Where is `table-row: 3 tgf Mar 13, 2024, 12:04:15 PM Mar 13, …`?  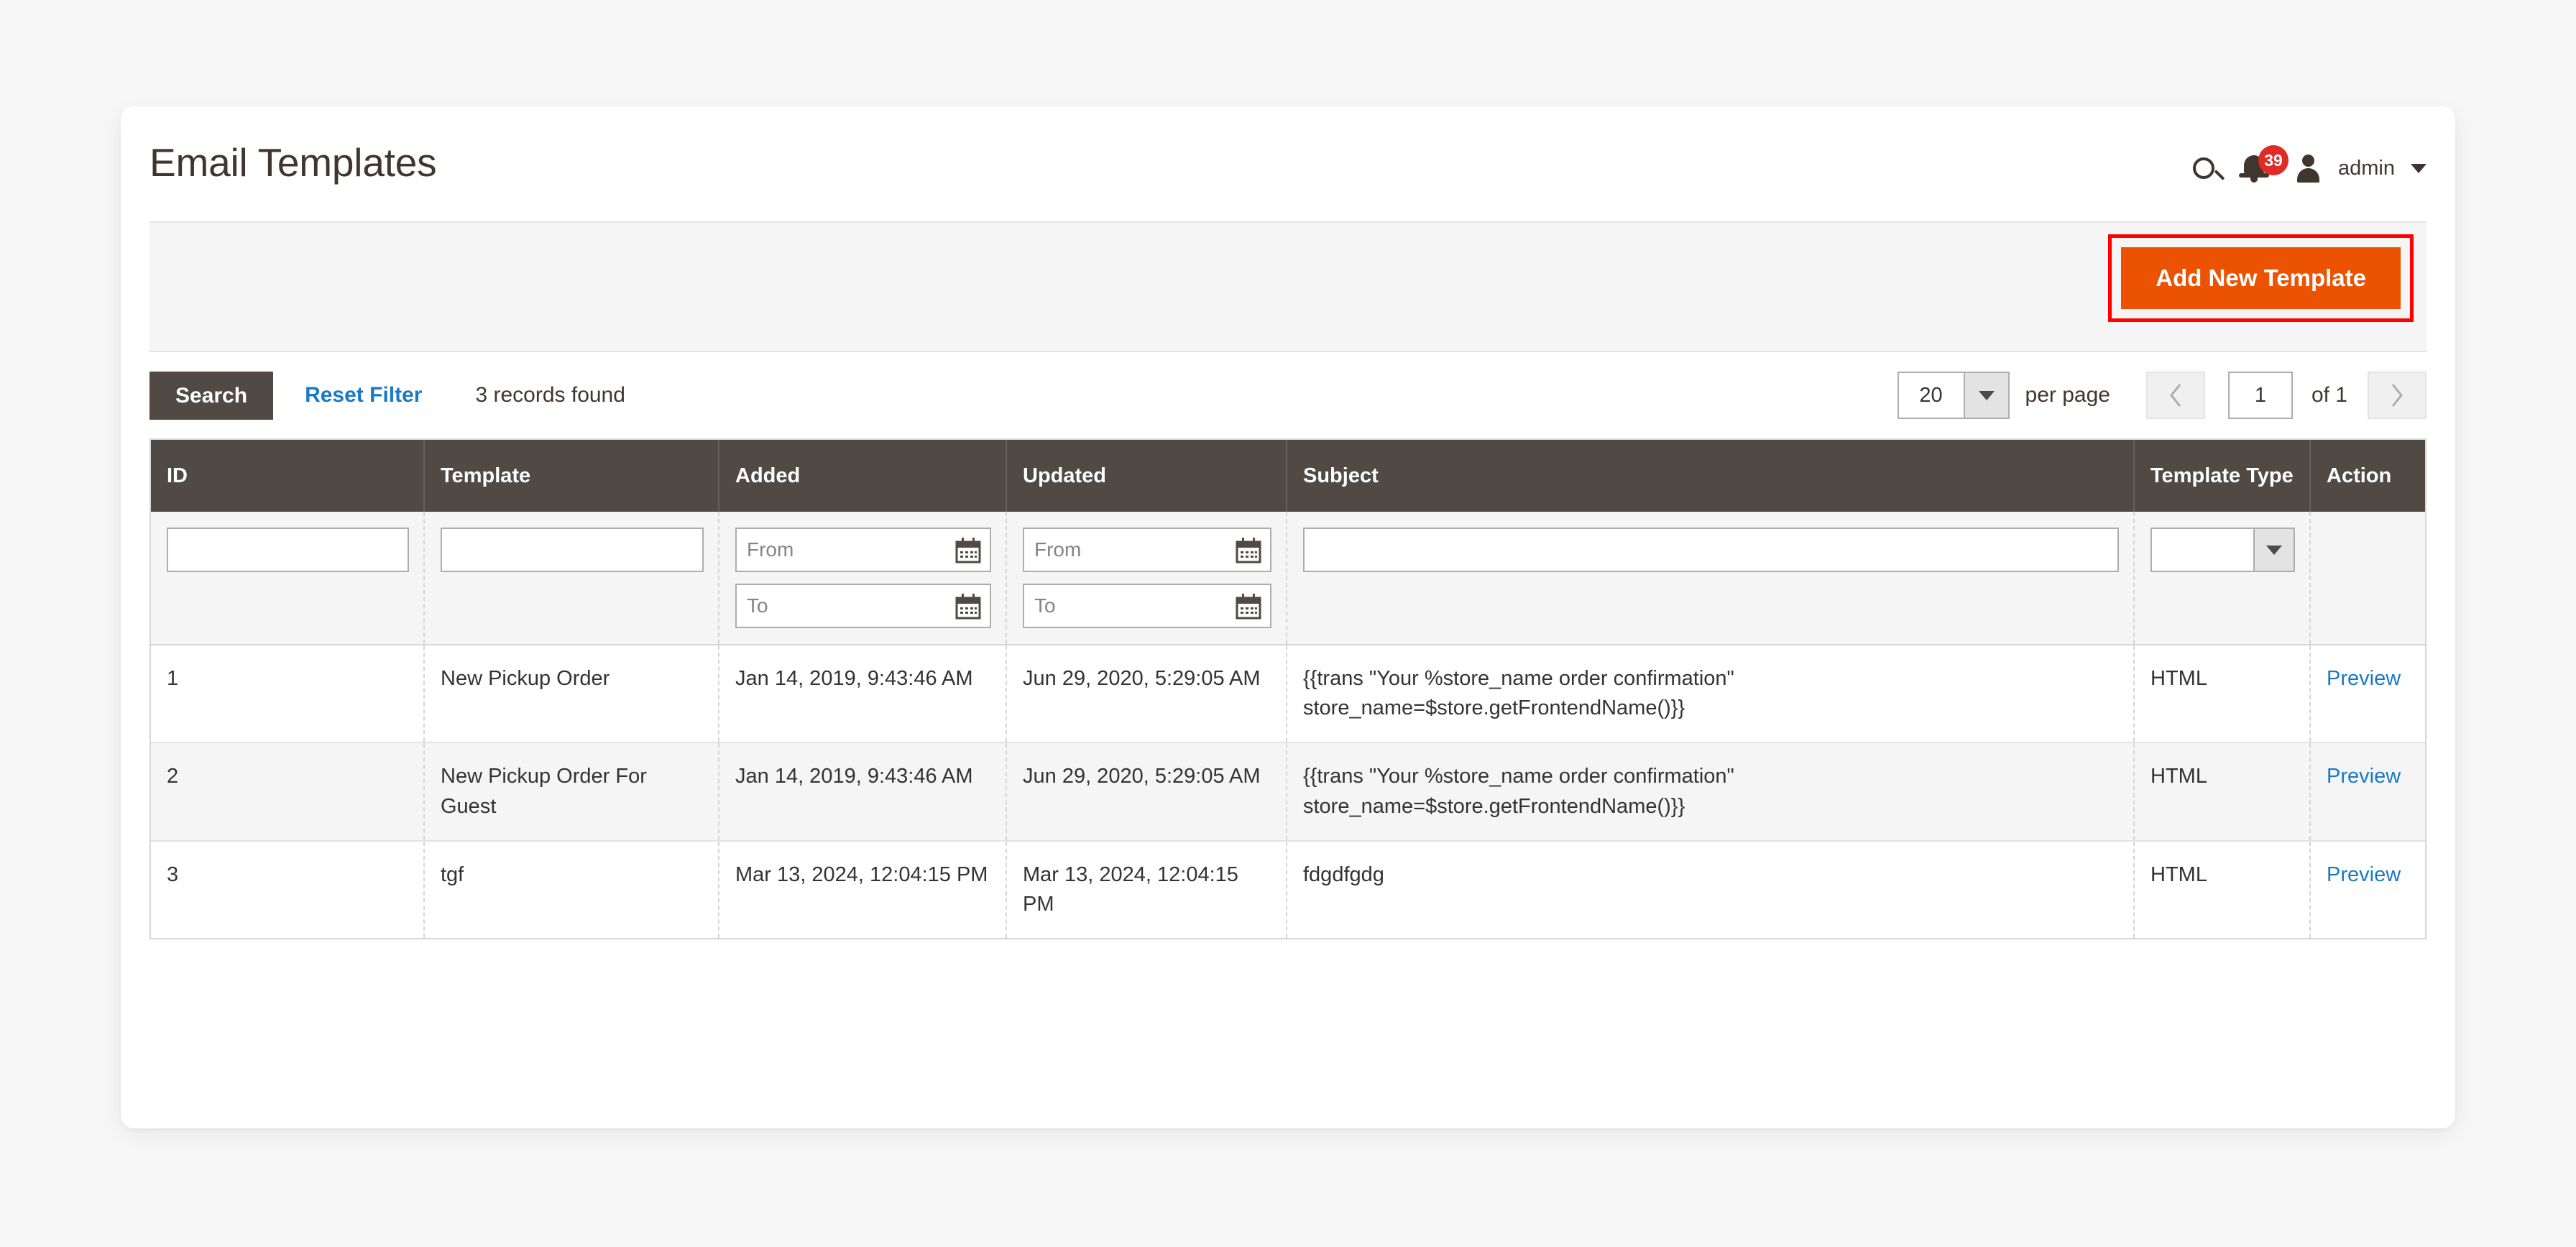
table-row: 3 tgf Mar 13, 2024, 12:04:15 PM Mar 13, … is located at coordinates (1288, 889).